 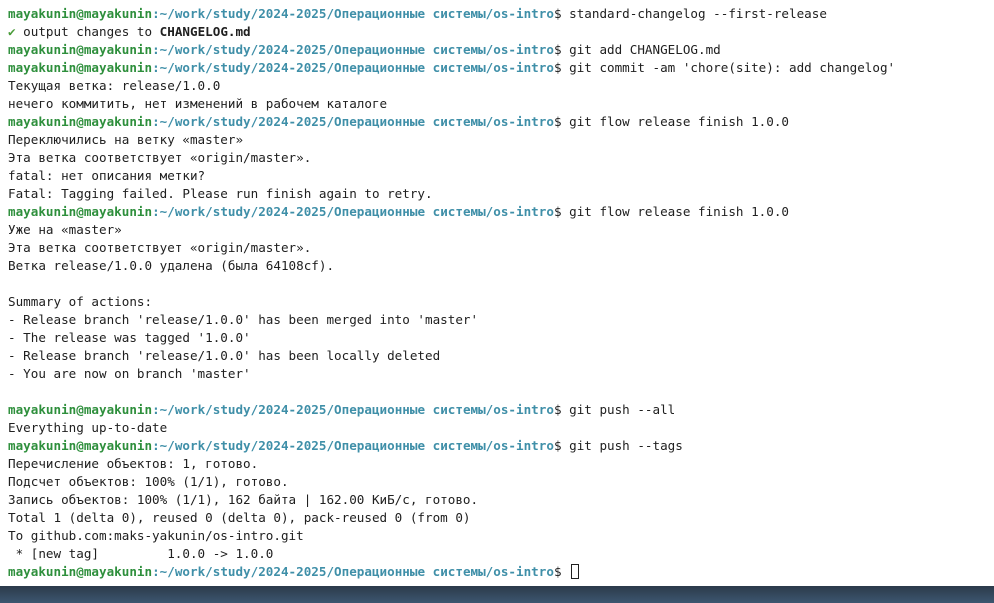 What do you see at coordinates (622, 409) in the screenshot?
I see `command-text: git push --all` at bounding box center [622, 409].